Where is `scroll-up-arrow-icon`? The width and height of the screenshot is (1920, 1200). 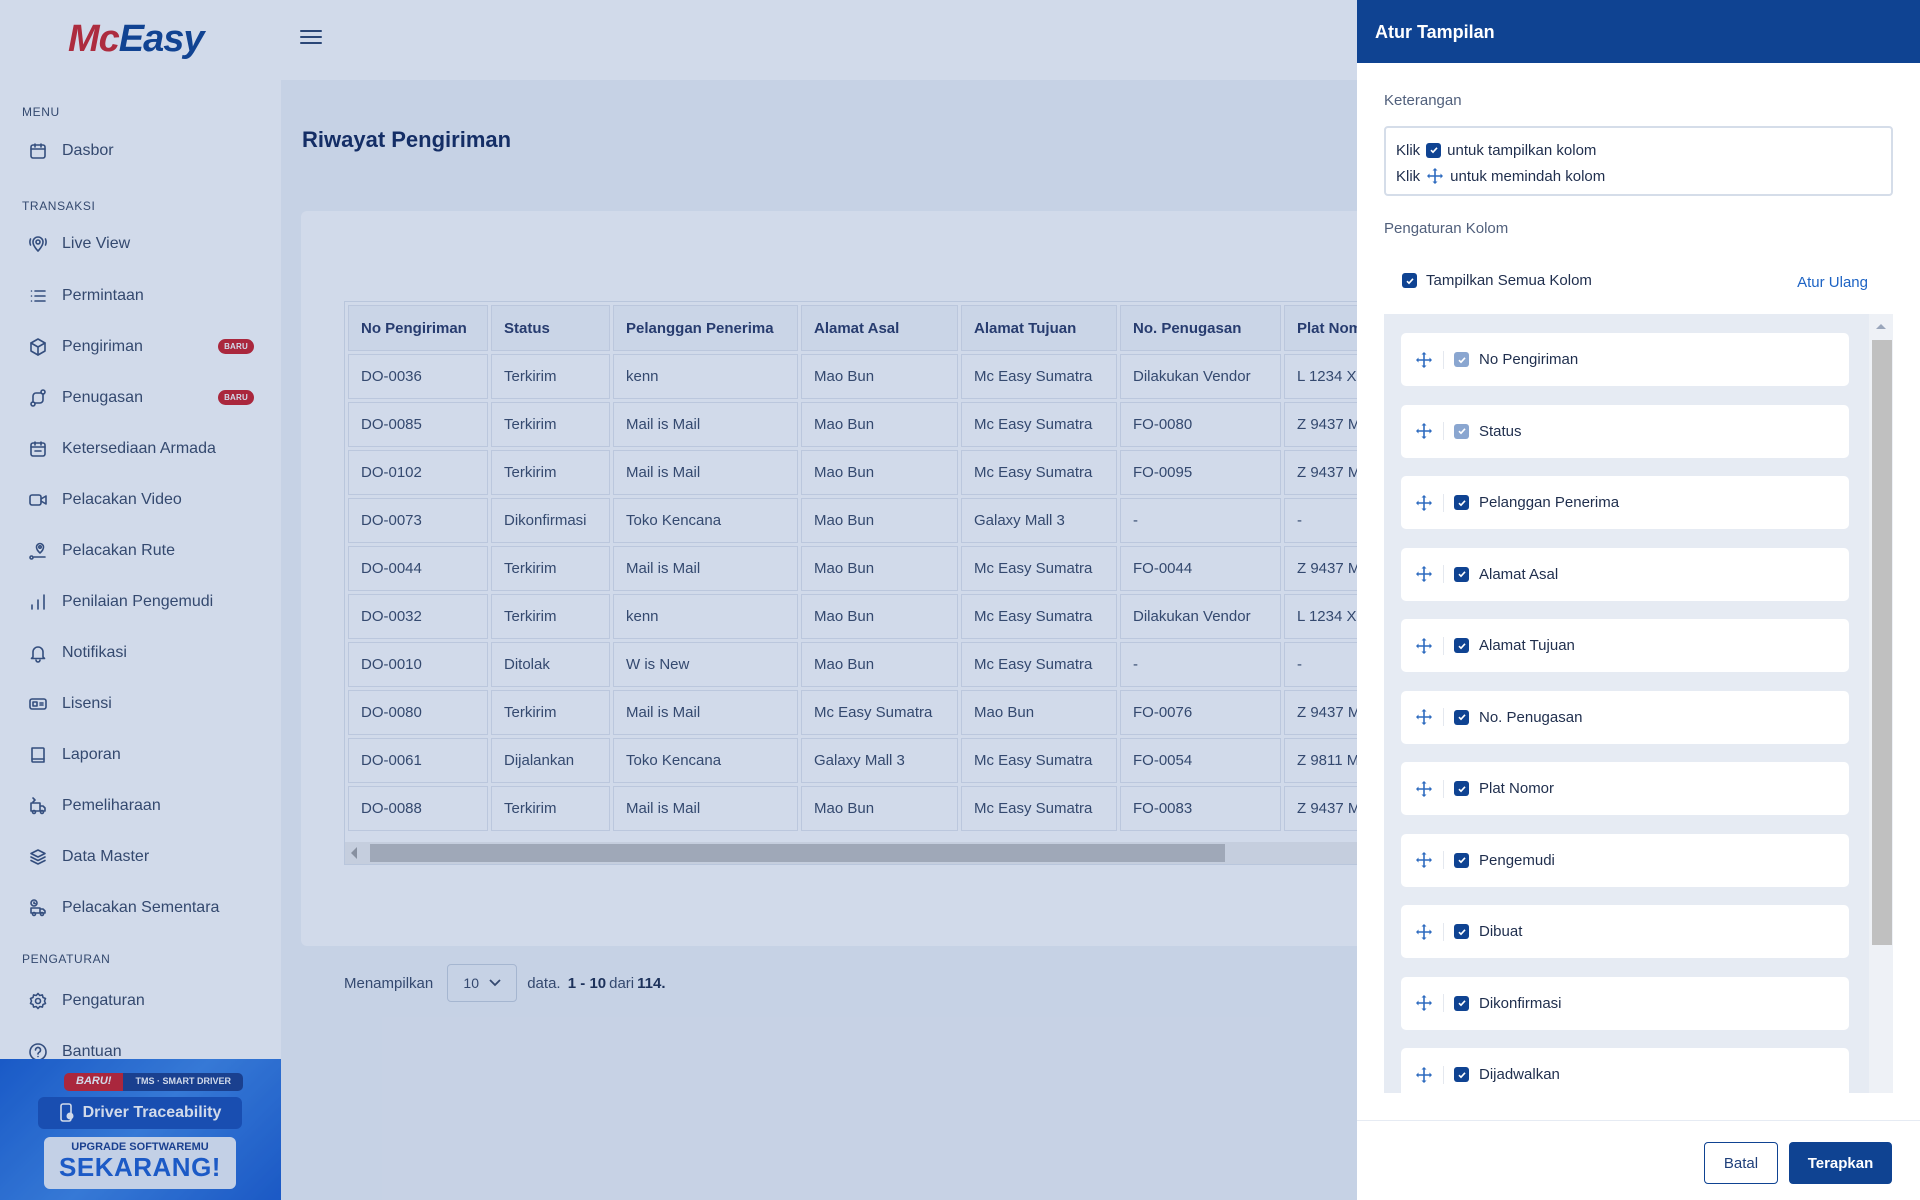
scroll-up-arrow-icon is located at coordinates (1881, 326).